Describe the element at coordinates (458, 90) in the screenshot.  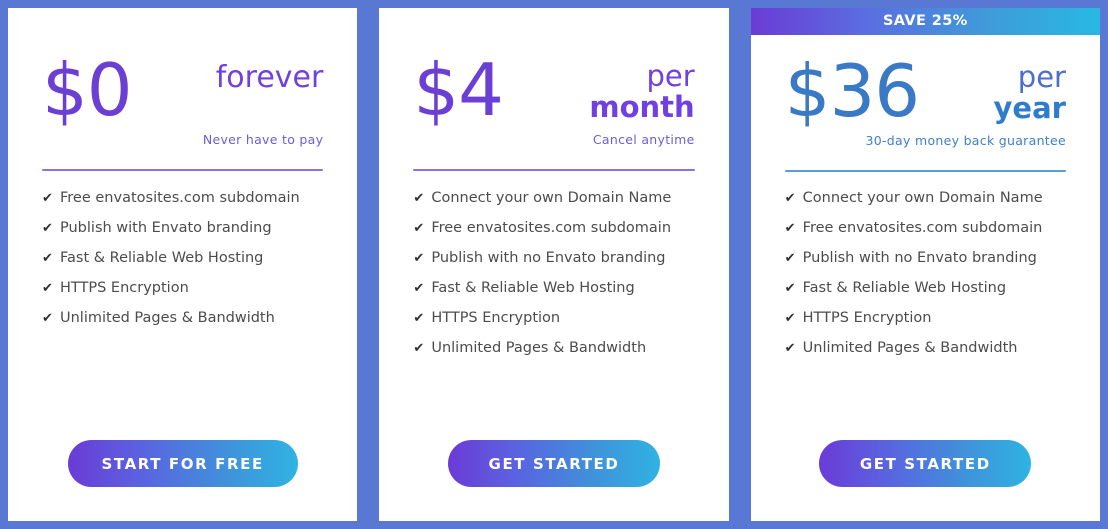
I see `price-amount: $4` at that location.